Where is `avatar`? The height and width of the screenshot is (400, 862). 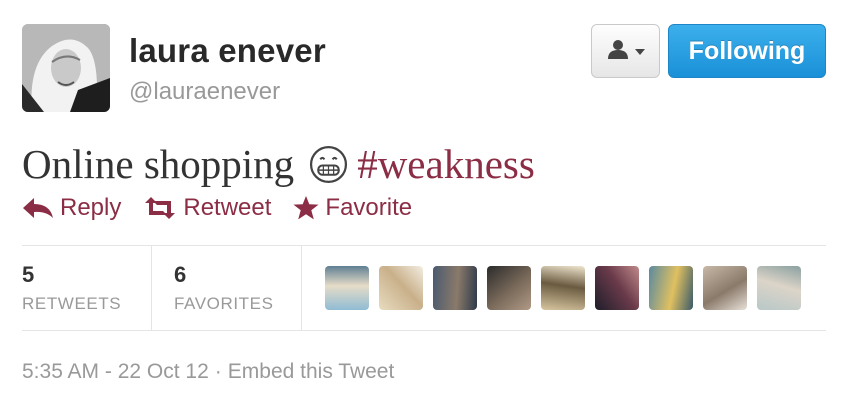
avatar is located at coordinates (66, 68).